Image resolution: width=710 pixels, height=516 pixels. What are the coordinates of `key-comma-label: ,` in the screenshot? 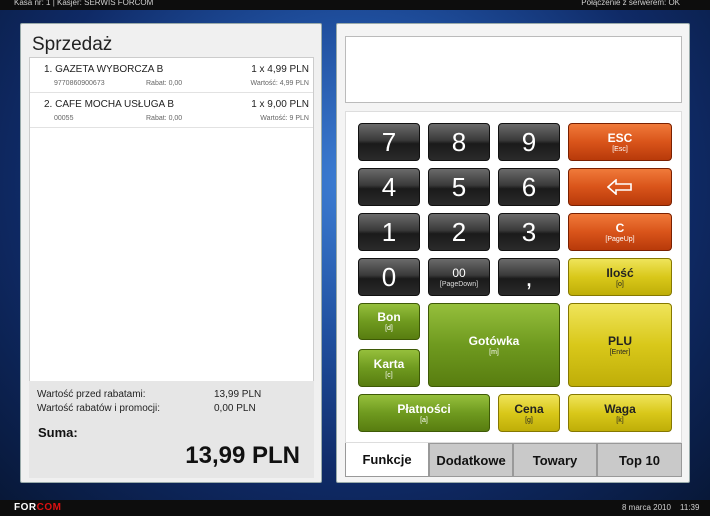 It's located at (529, 277).